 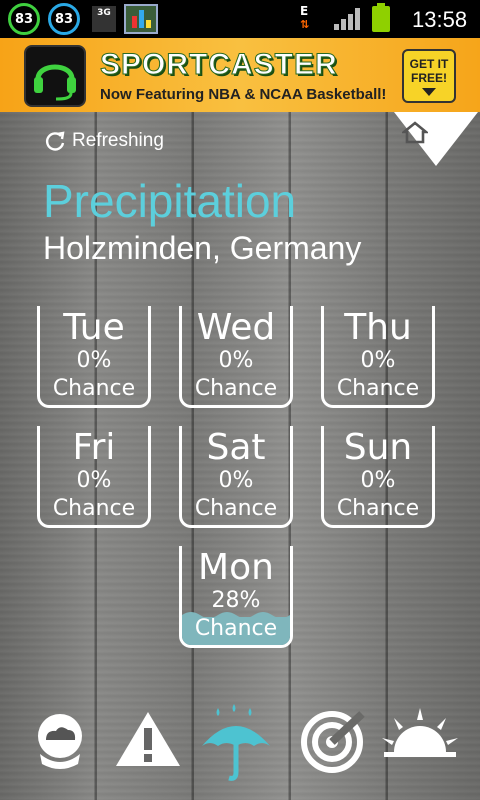 What do you see at coordinates (347, 19) in the screenshot?
I see `signal-icon` at bounding box center [347, 19].